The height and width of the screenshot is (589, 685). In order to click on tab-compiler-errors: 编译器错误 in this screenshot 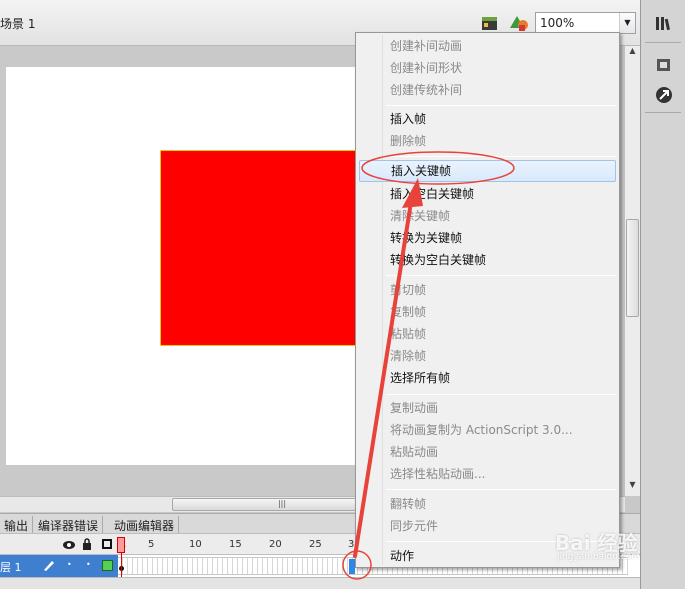, I will do `click(69, 525)`.